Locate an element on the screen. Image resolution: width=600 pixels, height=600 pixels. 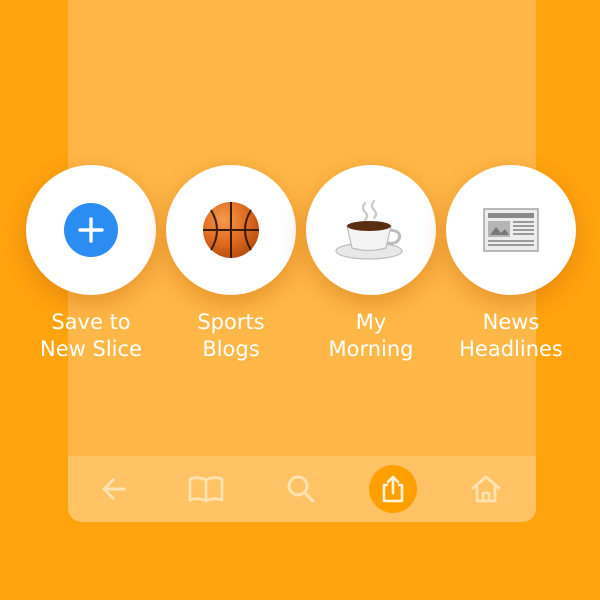
home-button is located at coordinates (486, 489).